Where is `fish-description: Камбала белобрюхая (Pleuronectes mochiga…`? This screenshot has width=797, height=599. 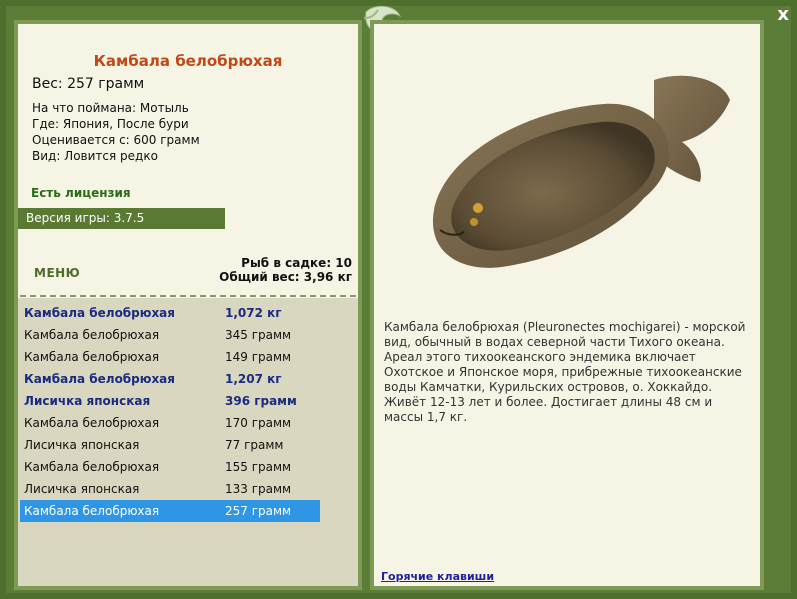 fish-description: Камбала белобрюхая (Pleuronectes mochiga… is located at coordinates (565, 372).